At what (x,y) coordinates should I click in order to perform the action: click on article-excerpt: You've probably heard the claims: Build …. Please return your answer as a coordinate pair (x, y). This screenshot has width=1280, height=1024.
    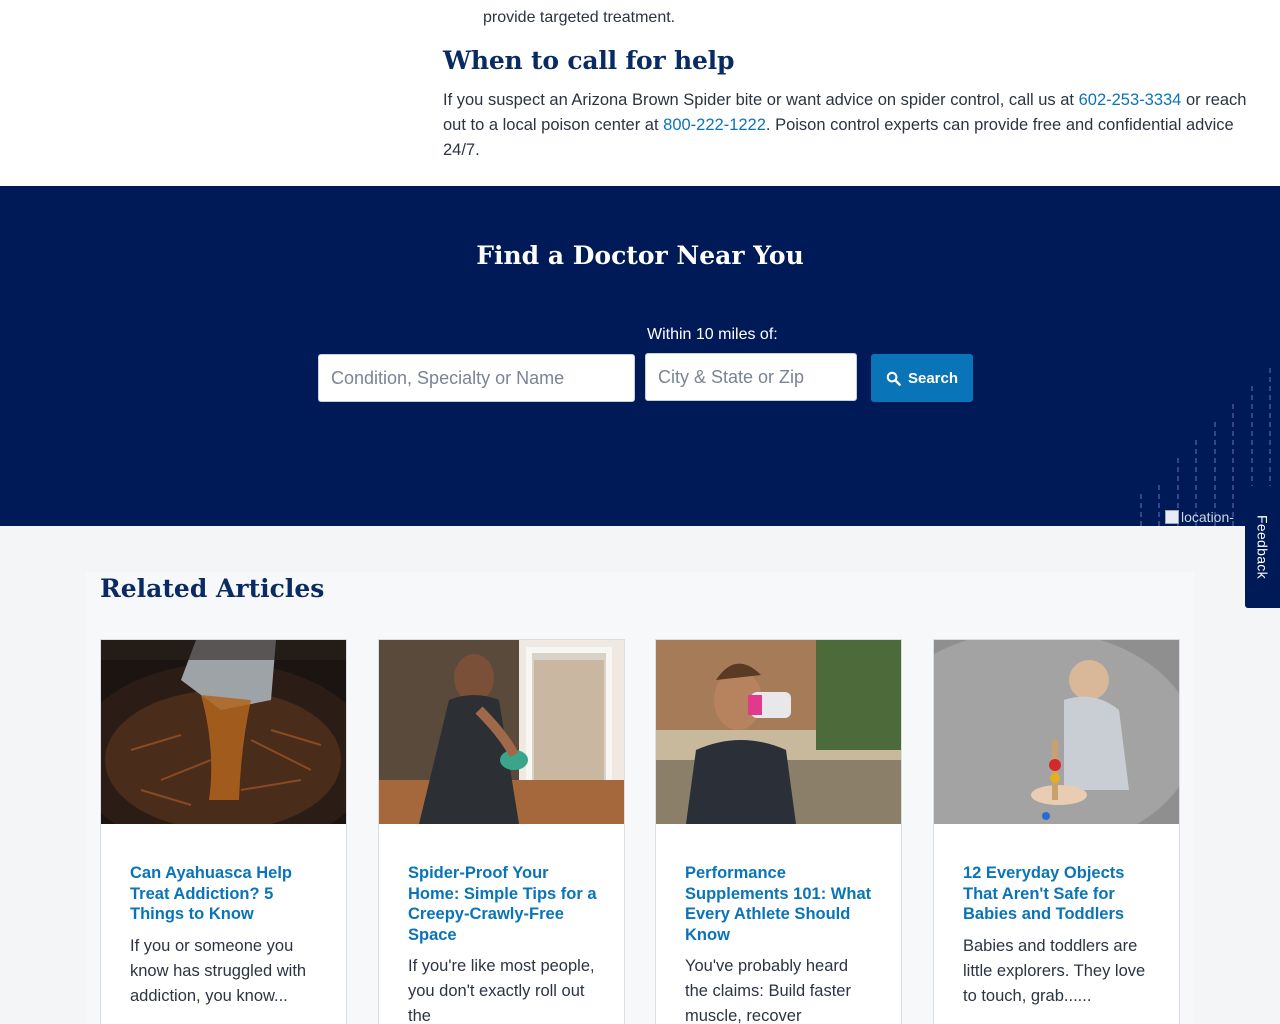
    Looking at the image, I should click on (768, 990).